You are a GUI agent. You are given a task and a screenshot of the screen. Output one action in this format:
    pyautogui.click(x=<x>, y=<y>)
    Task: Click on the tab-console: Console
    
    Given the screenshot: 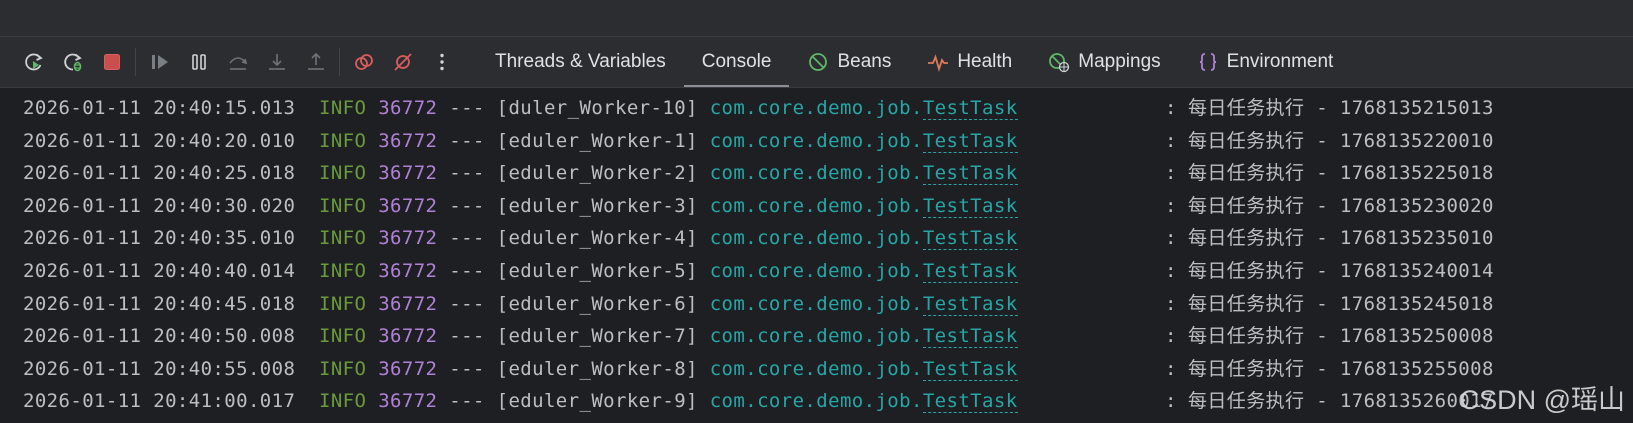 What is the action you would take?
    pyautogui.click(x=736, y=62)
    